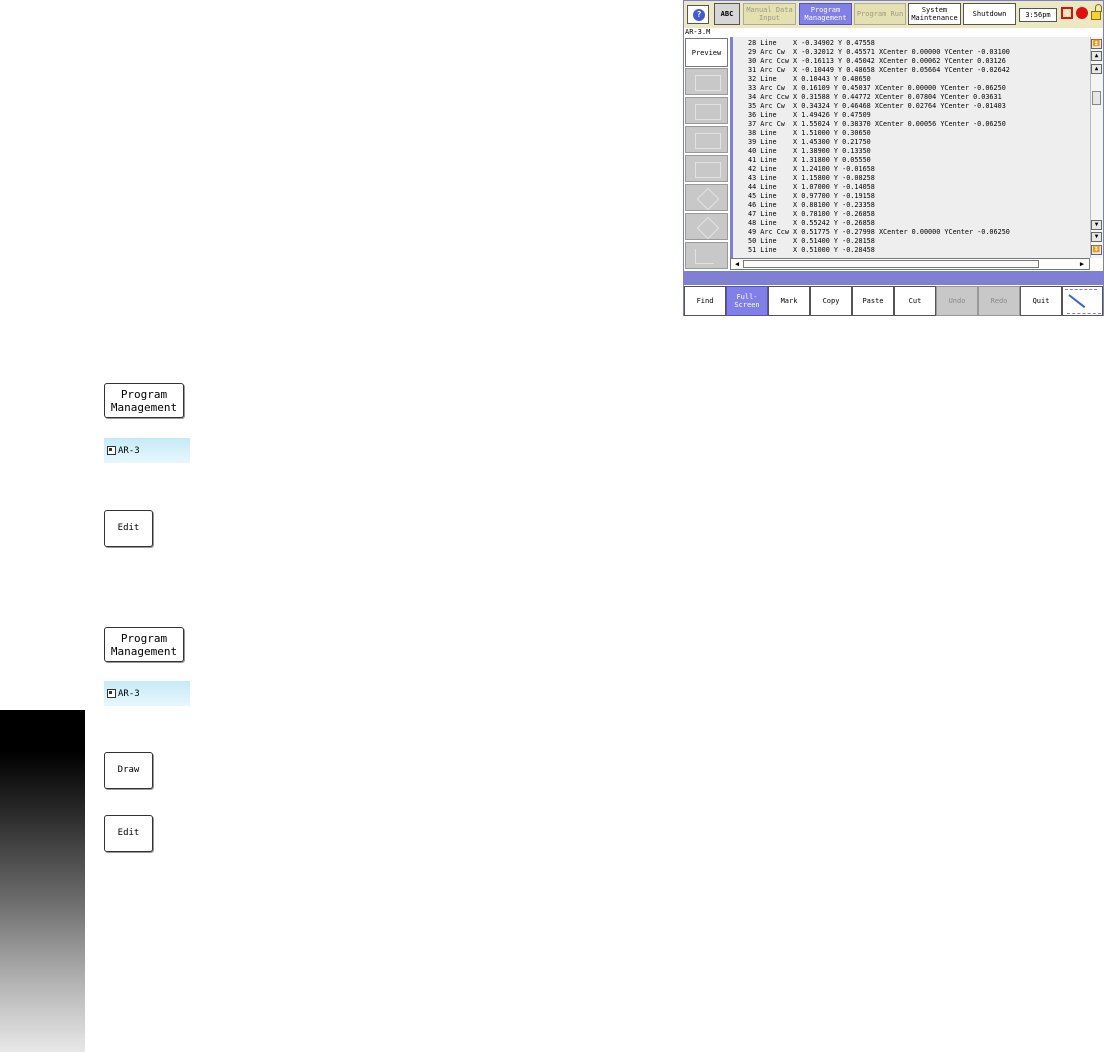  What do you see at coordinates (811, 196) in the screenshot?
I see `program-line: 45 Line X 0.97700 Y -0.19158` at bounding box center [811, 196].